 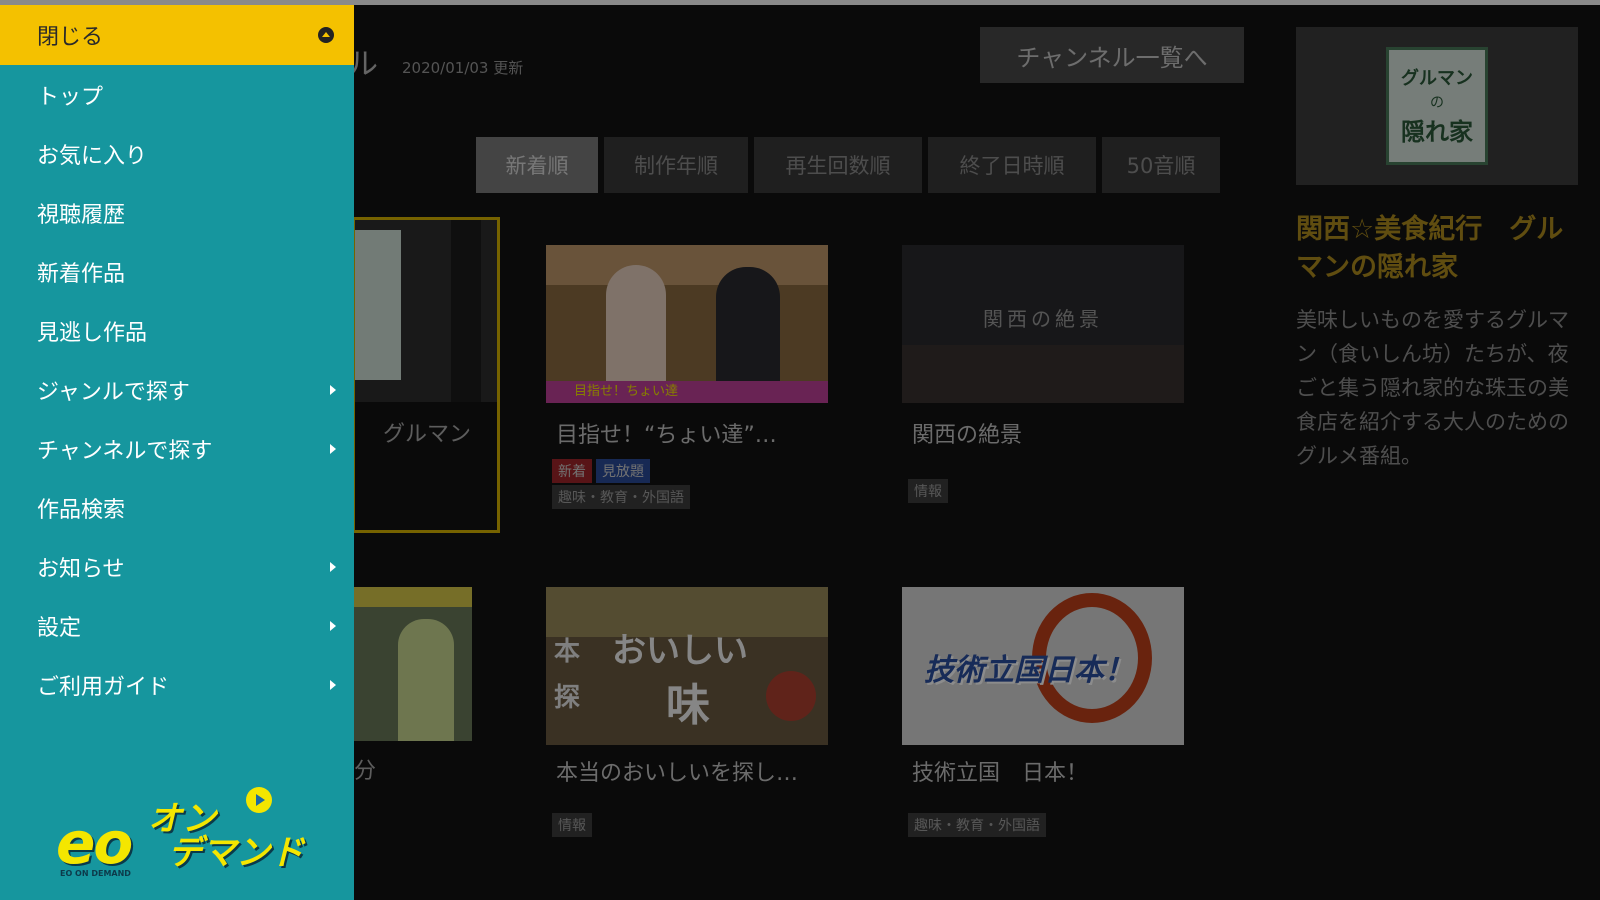 I want to click on close-icon, so click(x=326, y=35).